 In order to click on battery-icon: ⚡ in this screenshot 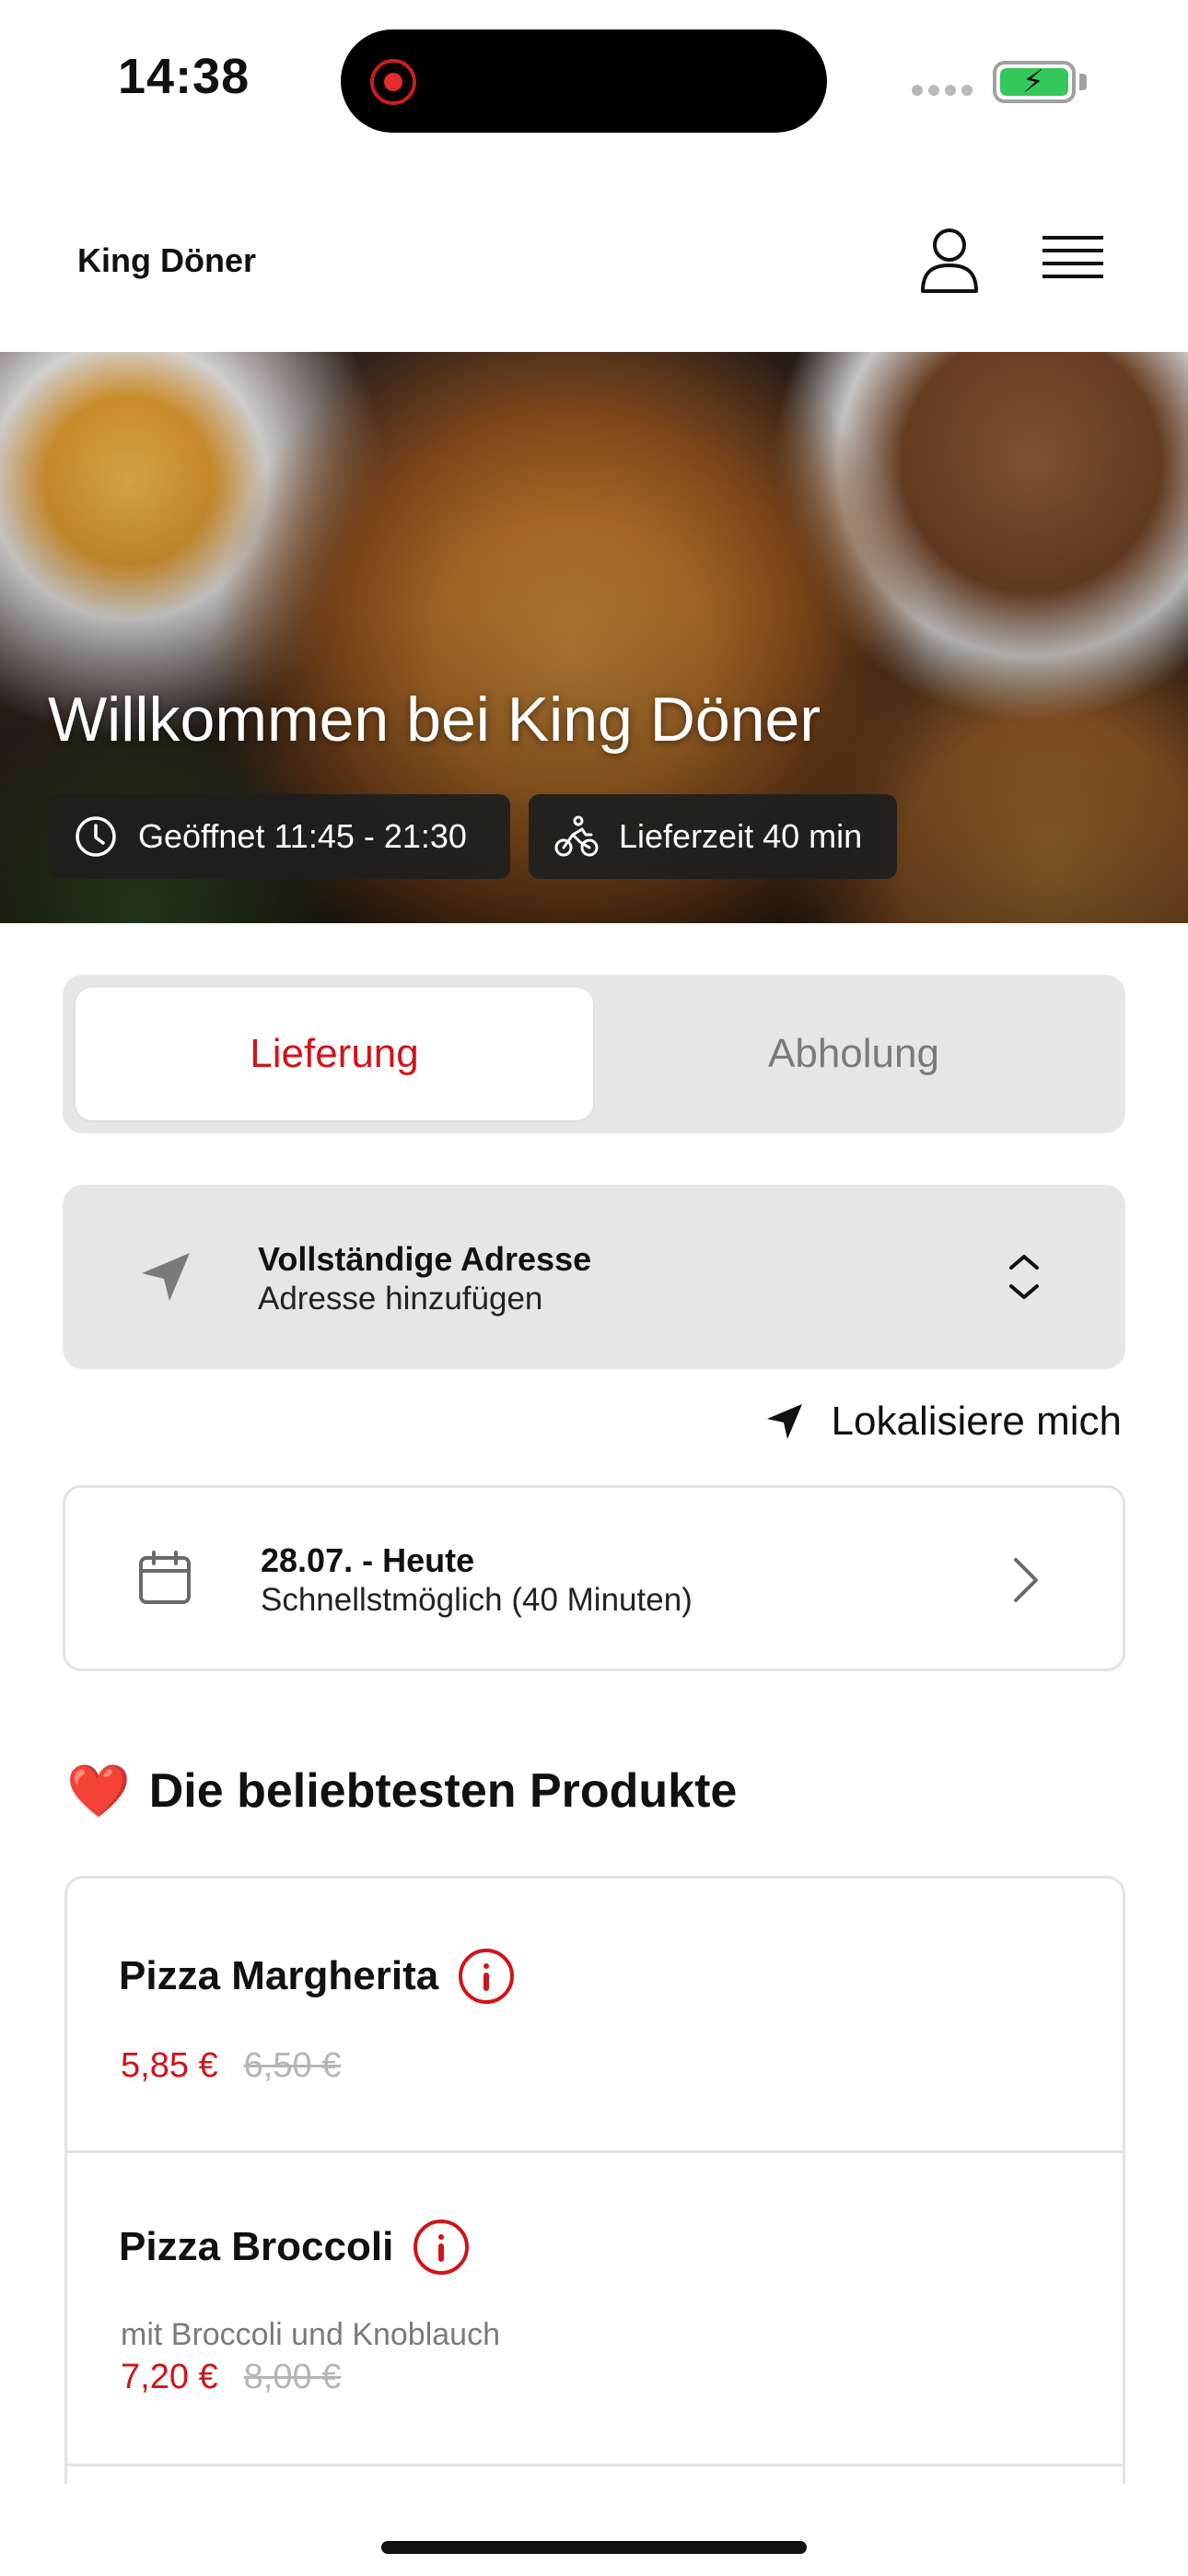, I will do `click(1034, 82)`.